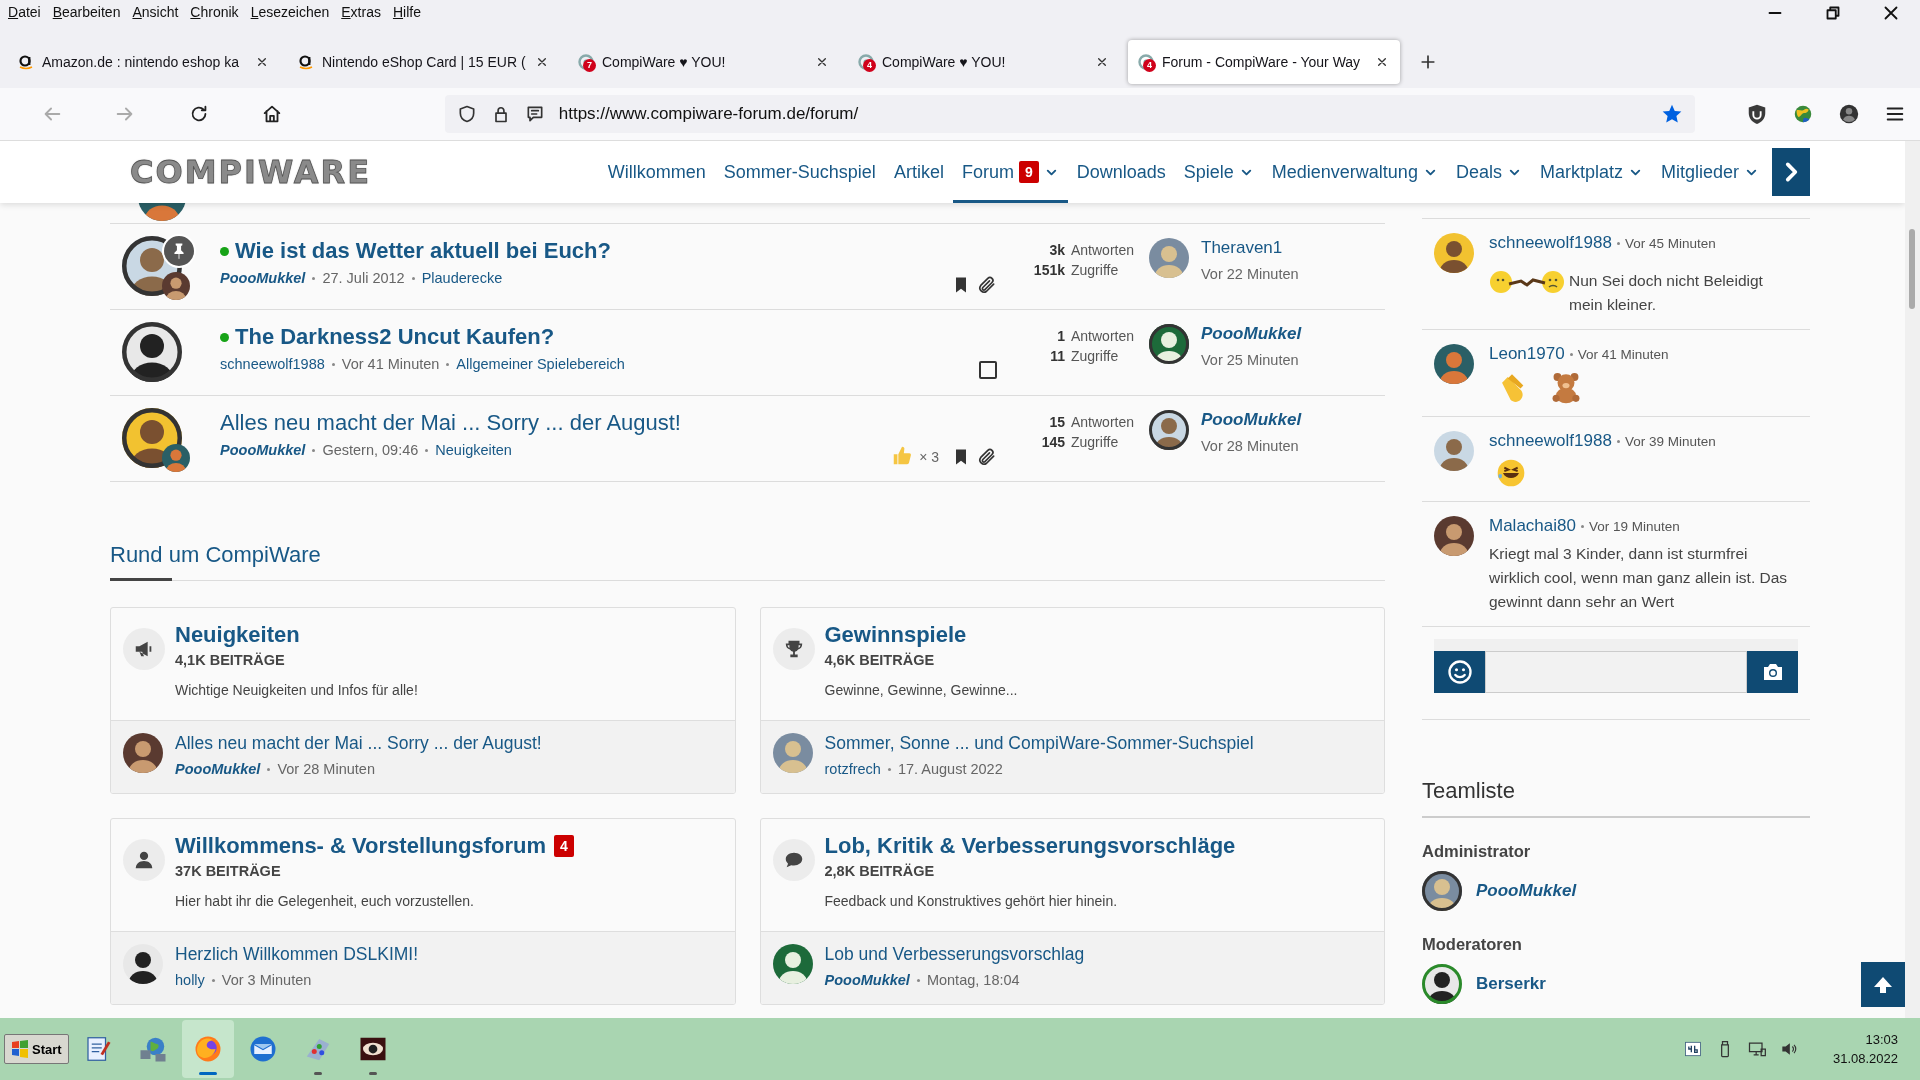  Describe the element at coordinates (1218, 172) in the screenshot. I see `nav-tab: Spiele` at that location.